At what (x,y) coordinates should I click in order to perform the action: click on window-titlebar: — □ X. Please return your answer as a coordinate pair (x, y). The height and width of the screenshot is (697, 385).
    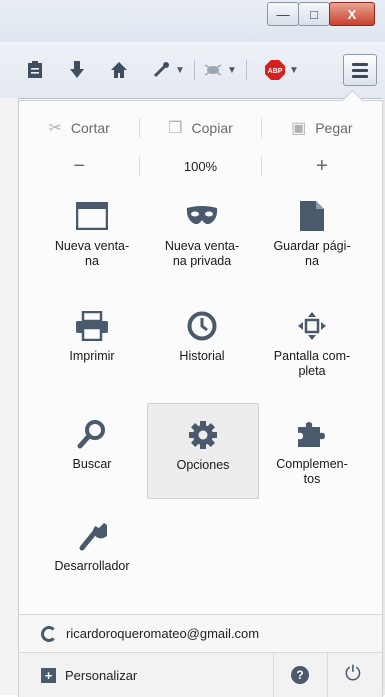
    Looking at the image, I should click on (192, 21).